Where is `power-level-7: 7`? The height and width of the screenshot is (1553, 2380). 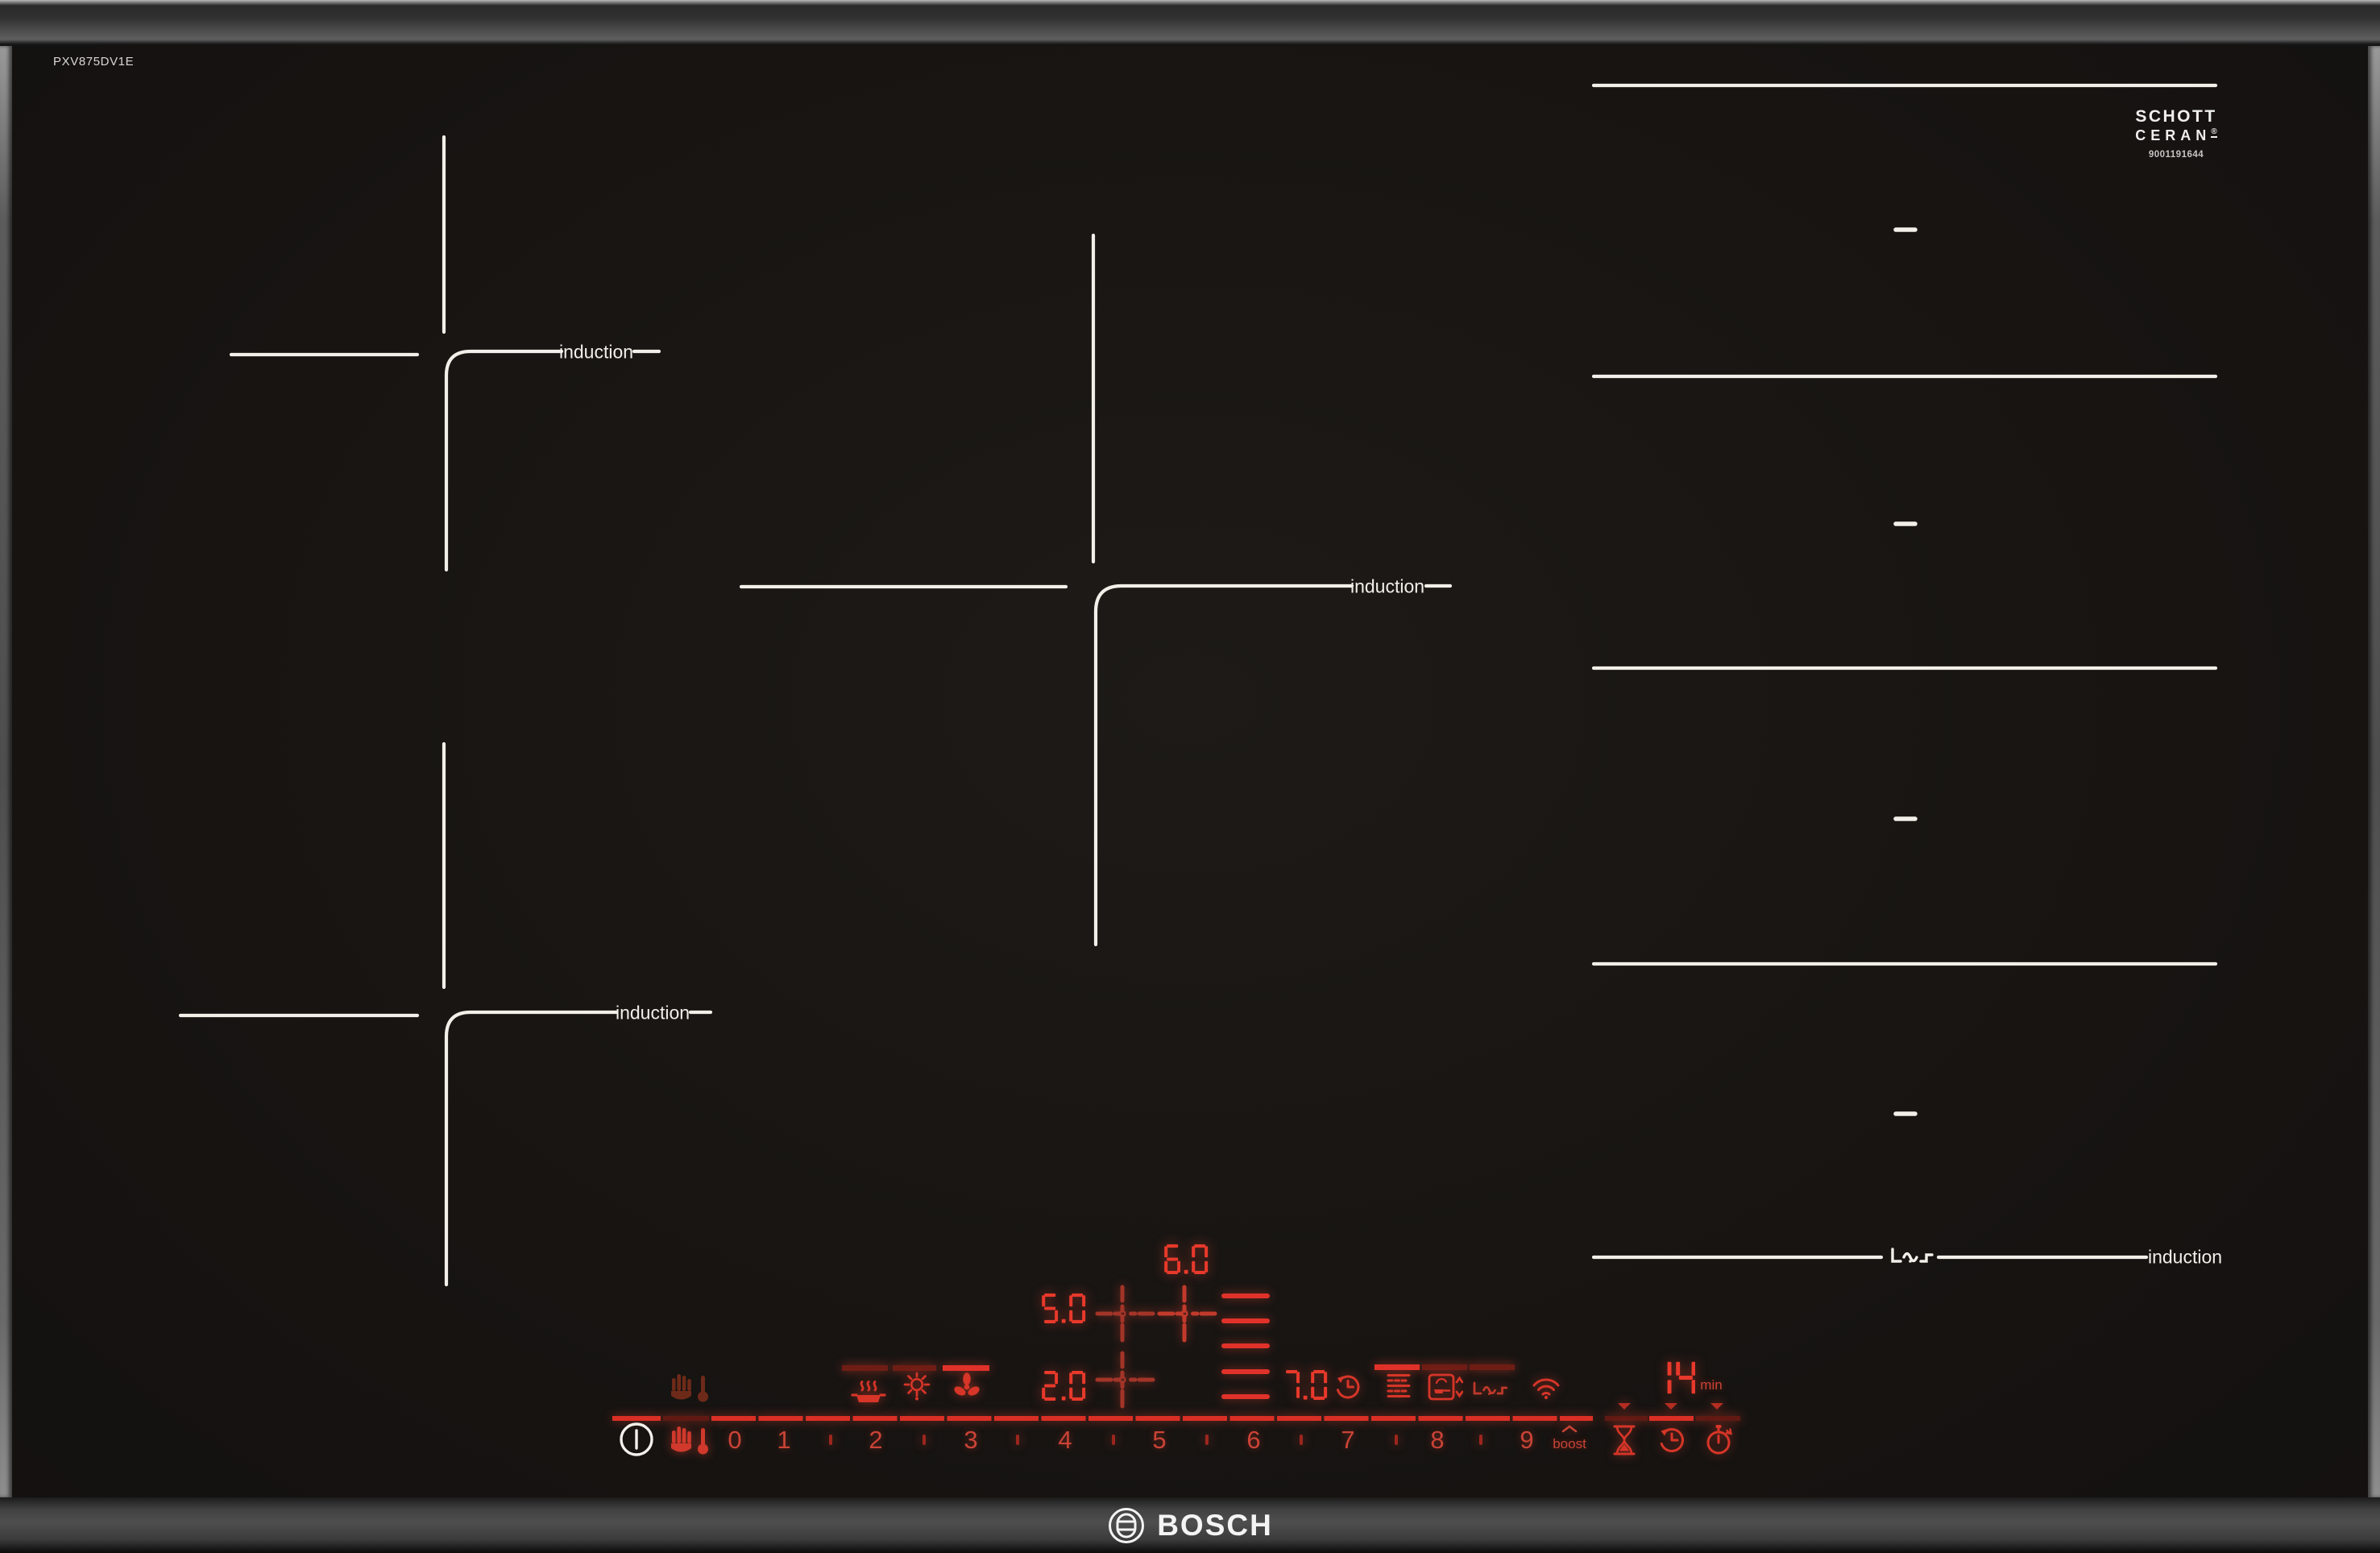
power-level-7: 7 is located at coordinates (1347, 1440).